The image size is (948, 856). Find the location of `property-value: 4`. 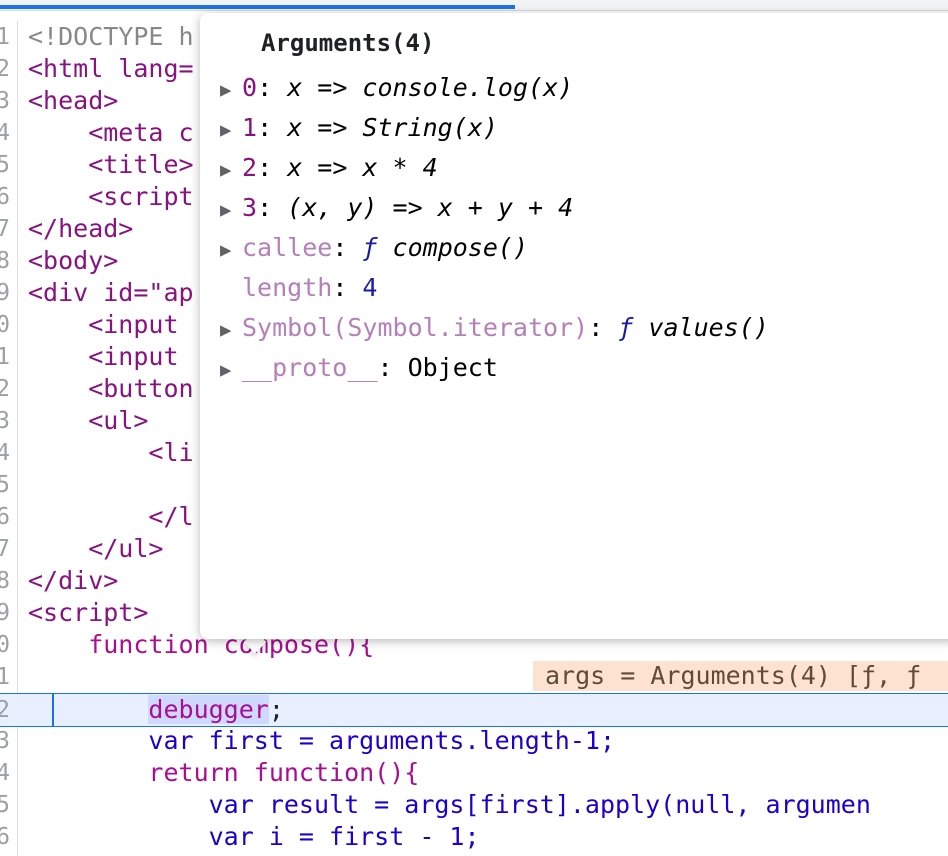

property-value: 4 is located at coordinates (370, 287).